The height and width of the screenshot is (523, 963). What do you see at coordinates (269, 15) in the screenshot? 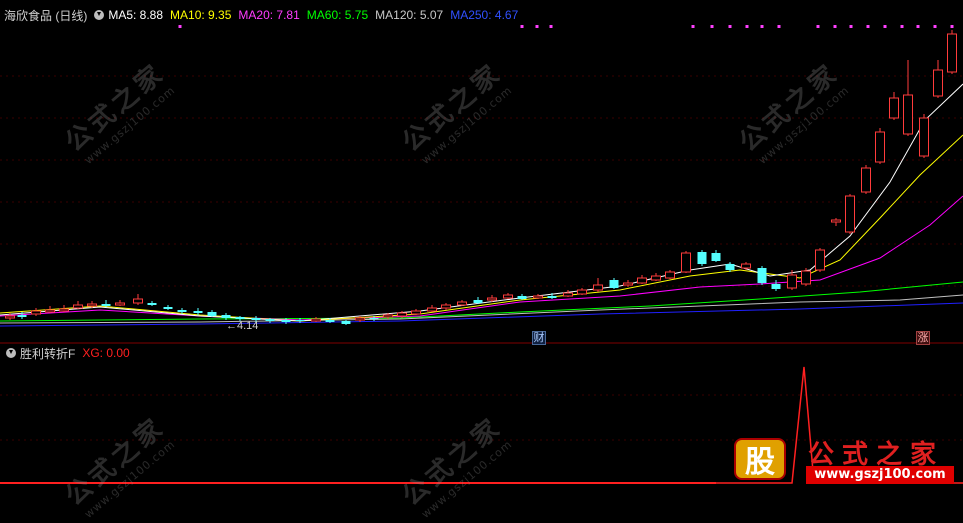
I see `ma20-label: MA20: 7.81` at bounding box center [269, 15].